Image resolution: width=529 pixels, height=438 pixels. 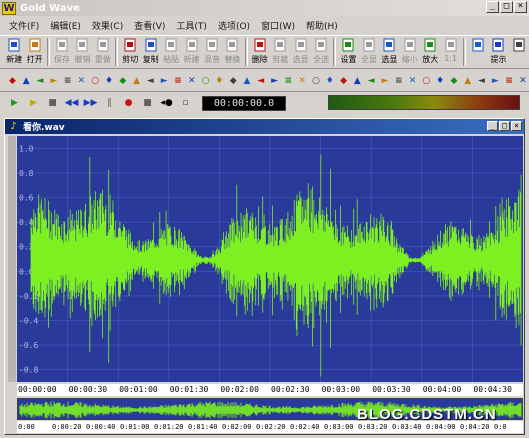 What do you see at coordinates (454, 81) in the screenshot?
I see `effect-button-32-icon: ◆` at bounding box center [454, 81].